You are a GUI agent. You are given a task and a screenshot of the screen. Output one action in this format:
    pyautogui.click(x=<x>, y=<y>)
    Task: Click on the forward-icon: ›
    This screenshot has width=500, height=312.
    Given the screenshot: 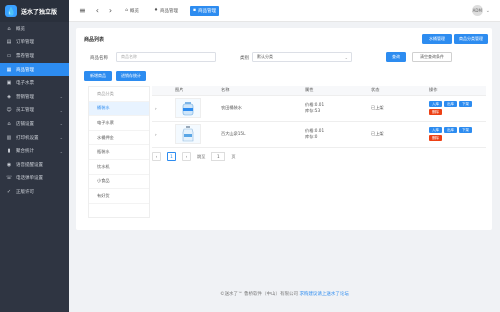 What is the action you would take?
    pyautogui.click(x=110, y=10)
    